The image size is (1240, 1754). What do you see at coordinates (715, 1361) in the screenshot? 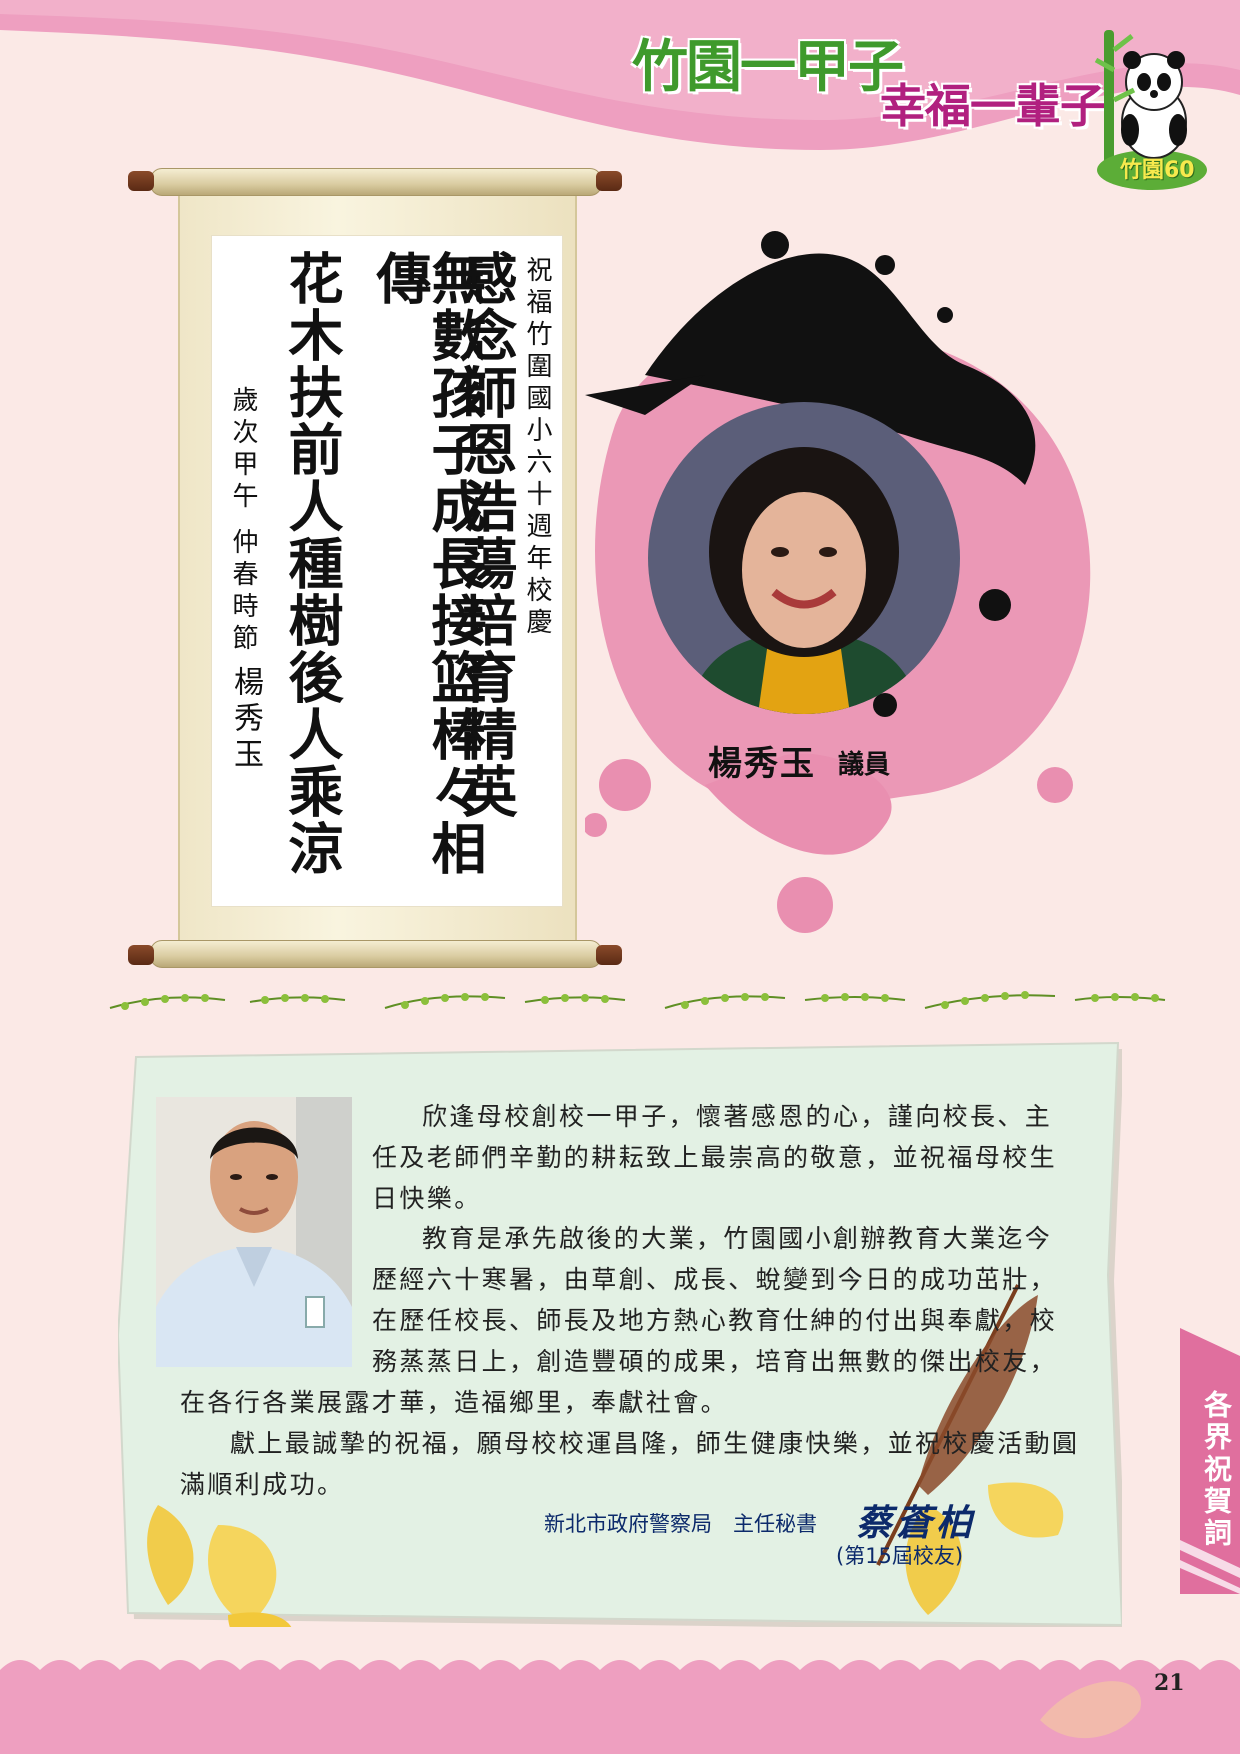
I see `paragraph2-line: 務蒸蒸日上，創造豐碩的成果，培育出無數的傑出校友，` at bounding box center [715, 1361].